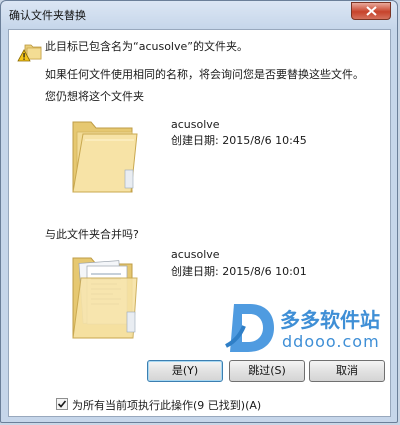  Describe the element at coordinates (146, 46) in the screenshot. I see `message-line-1: 此目标已包含名为“acusolve”的文件夹。` at that location.